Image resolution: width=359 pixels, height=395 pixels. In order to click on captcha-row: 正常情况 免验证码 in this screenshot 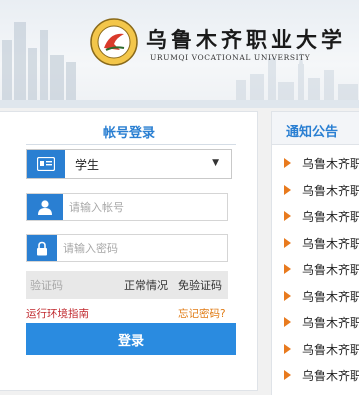, I will do `click(127, 285)`.